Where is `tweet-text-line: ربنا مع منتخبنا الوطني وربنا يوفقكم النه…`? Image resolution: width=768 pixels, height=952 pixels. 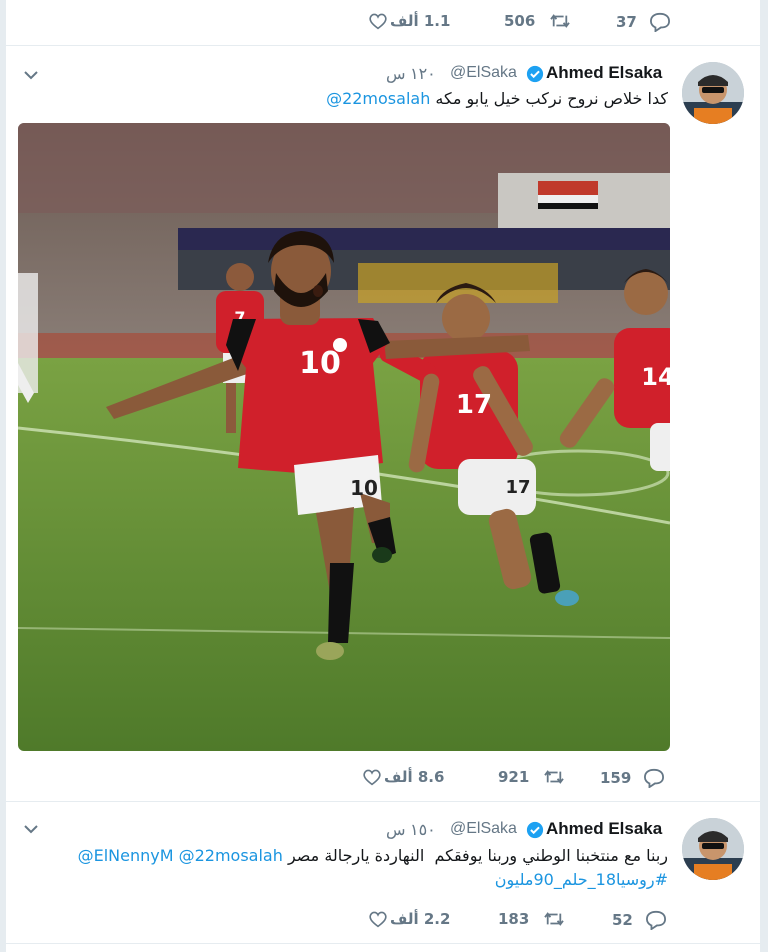
tweet-text-line: ربنا مع منتخبنا الوطني وربنا يوفقكم النه… is located at coordinates (353, 856).